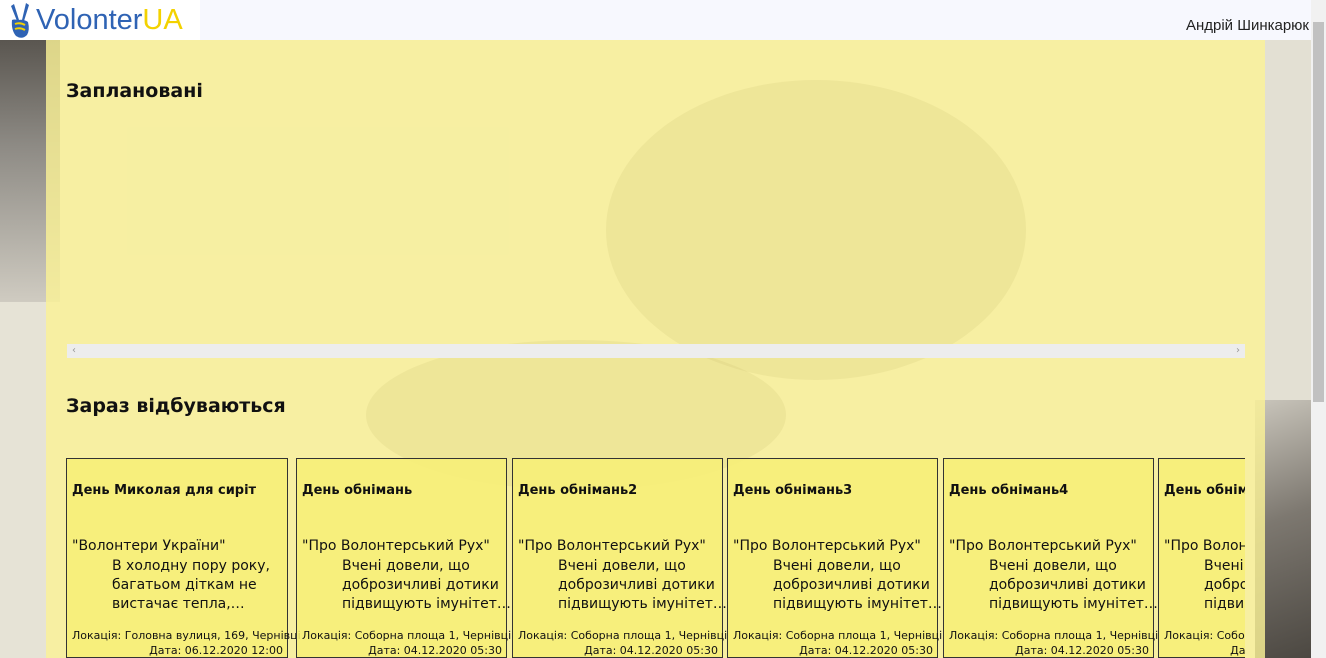  What do you see at coordinates (74, 351) in the screenshot?
I see `scroll-left-arrow-icon: ‹` at bounding box center [74, 351].